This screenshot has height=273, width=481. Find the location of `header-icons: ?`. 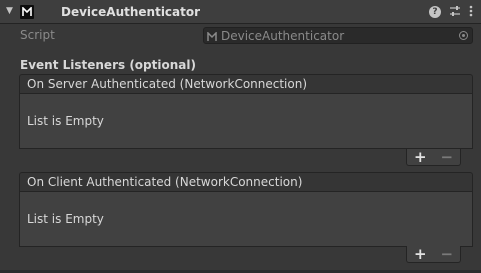

header-icons: ? is located at coordinates (451, 12).